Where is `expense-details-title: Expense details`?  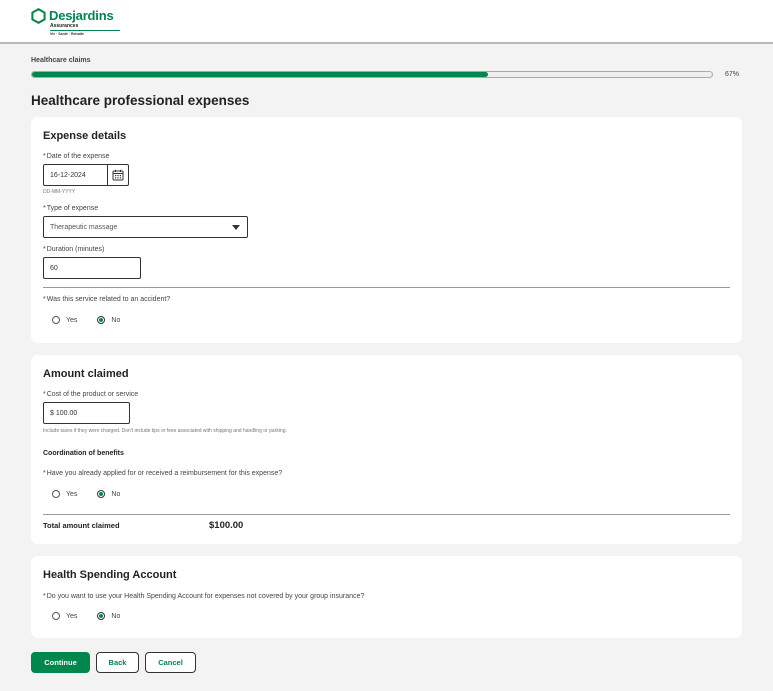
expense-details-title: Expense details is located at coordinates (85, 136).